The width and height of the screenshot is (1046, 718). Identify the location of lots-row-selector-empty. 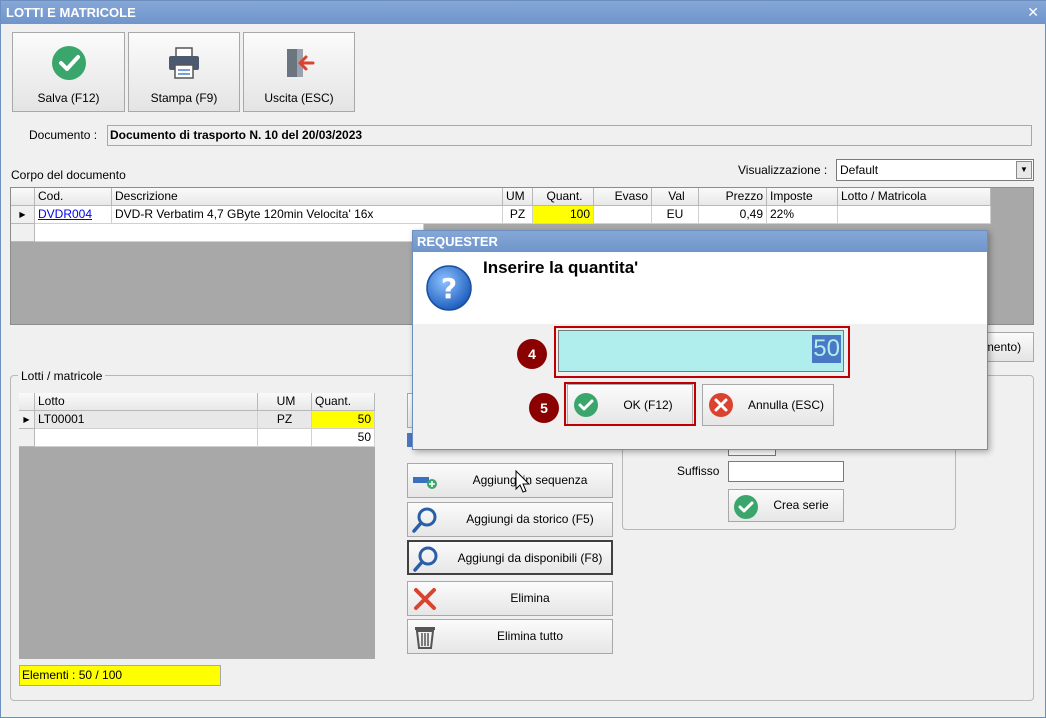
(27, 438).